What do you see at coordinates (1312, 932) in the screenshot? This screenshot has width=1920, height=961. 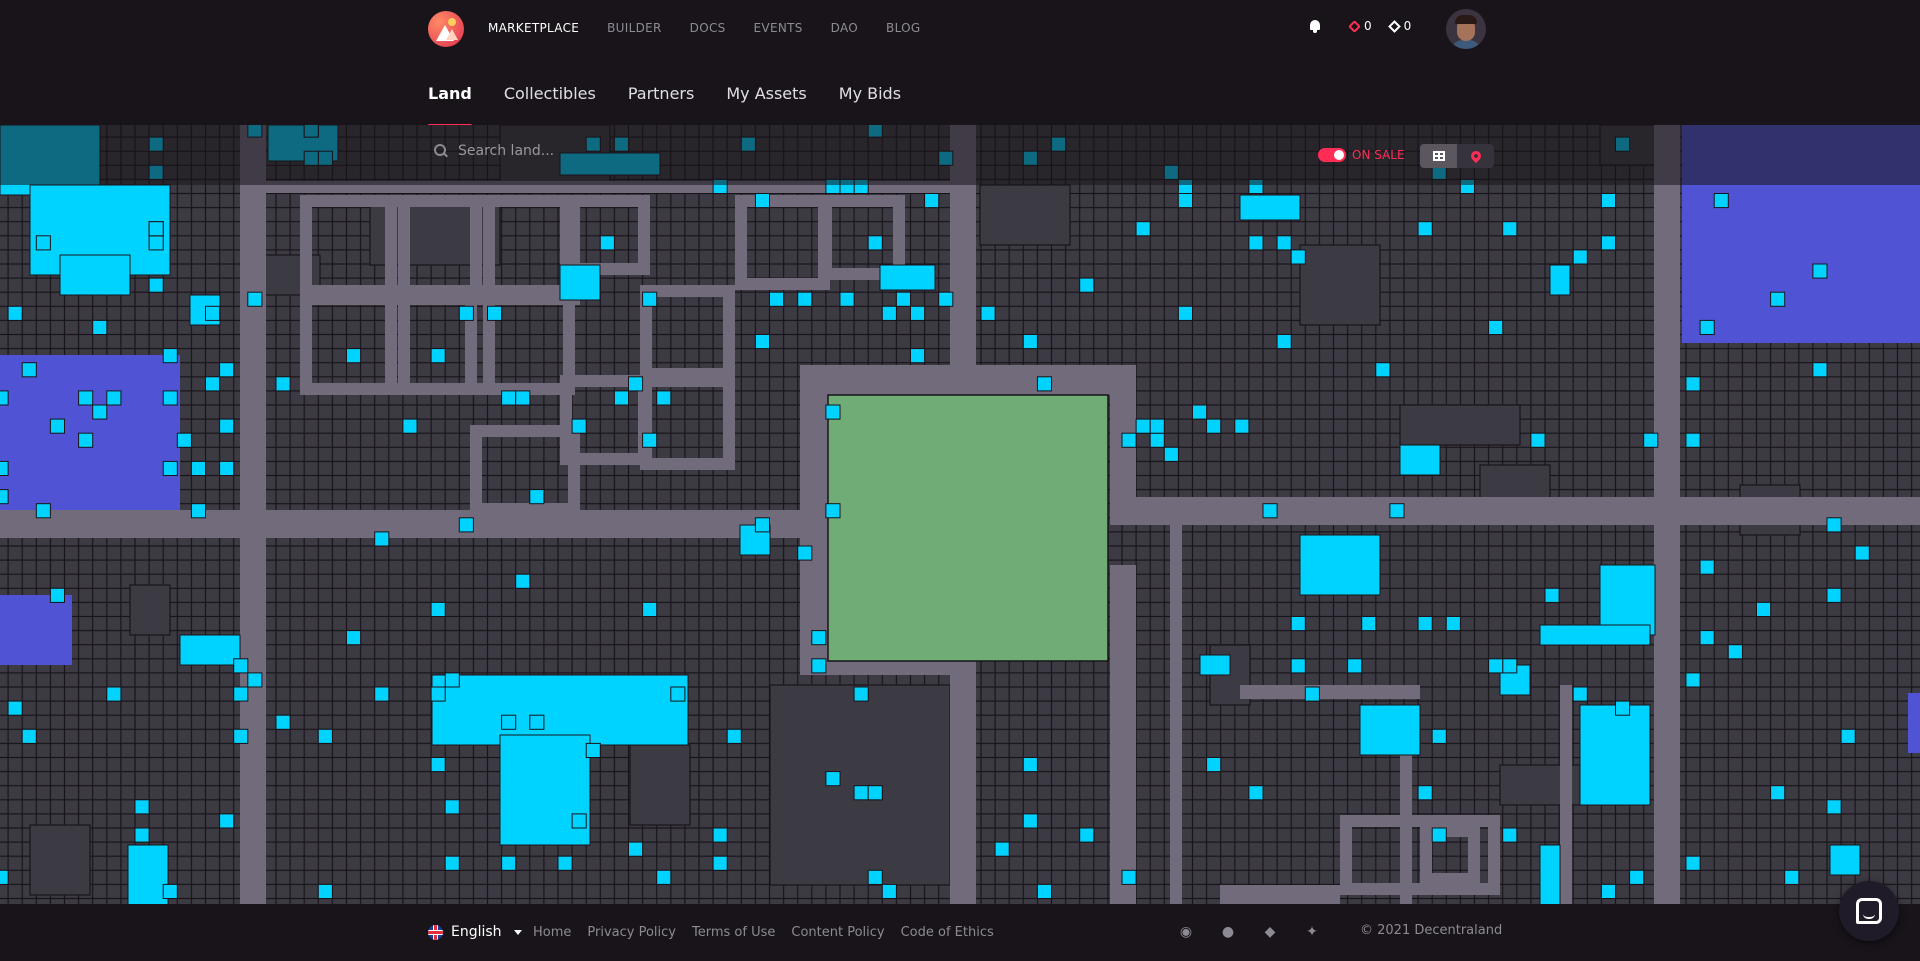 I see `twitter-icon: ✦` at bounding box center [1312, 932].